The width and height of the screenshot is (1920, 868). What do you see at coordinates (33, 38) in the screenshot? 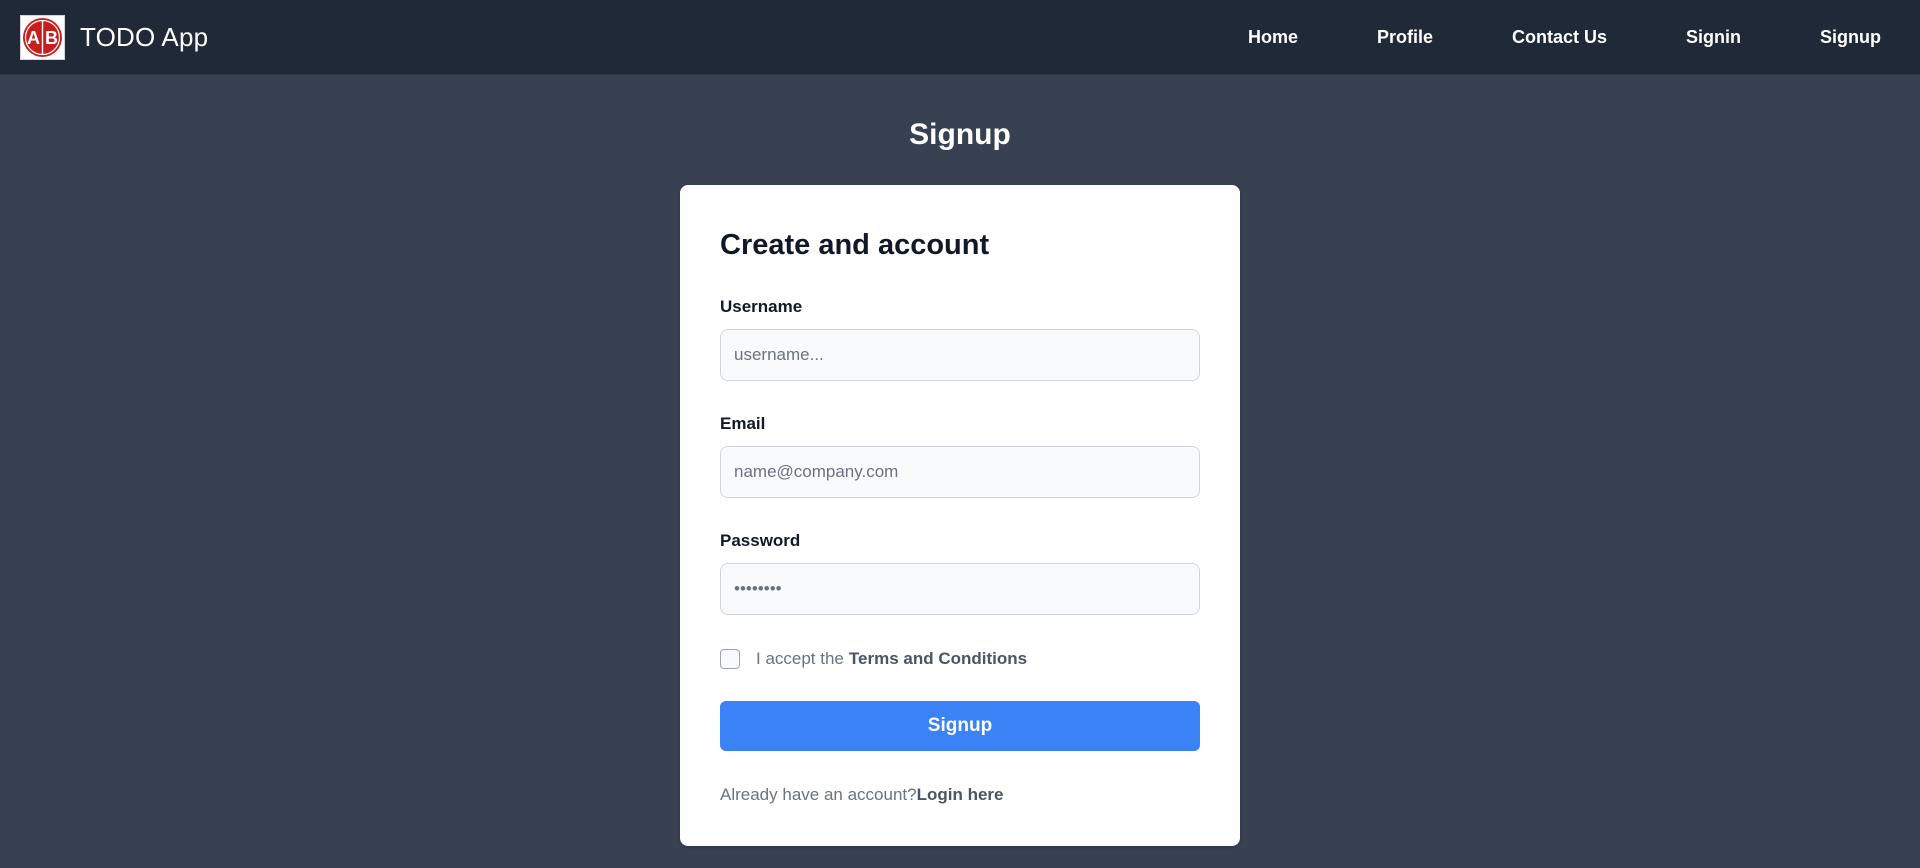
I see `logo-letter-a: A` at bounding box center [33, 38].